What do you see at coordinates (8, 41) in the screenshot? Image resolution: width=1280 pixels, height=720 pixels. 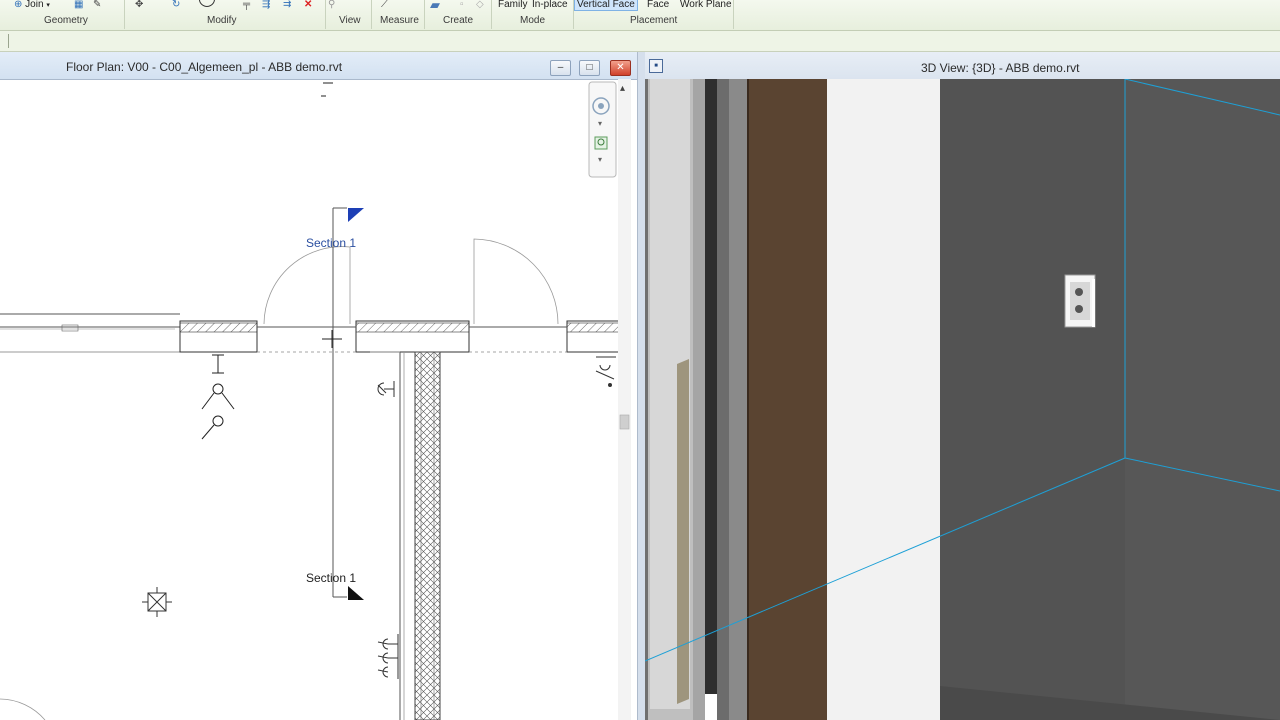 I see `options-bar-grip` at bounding box center [8, 41].